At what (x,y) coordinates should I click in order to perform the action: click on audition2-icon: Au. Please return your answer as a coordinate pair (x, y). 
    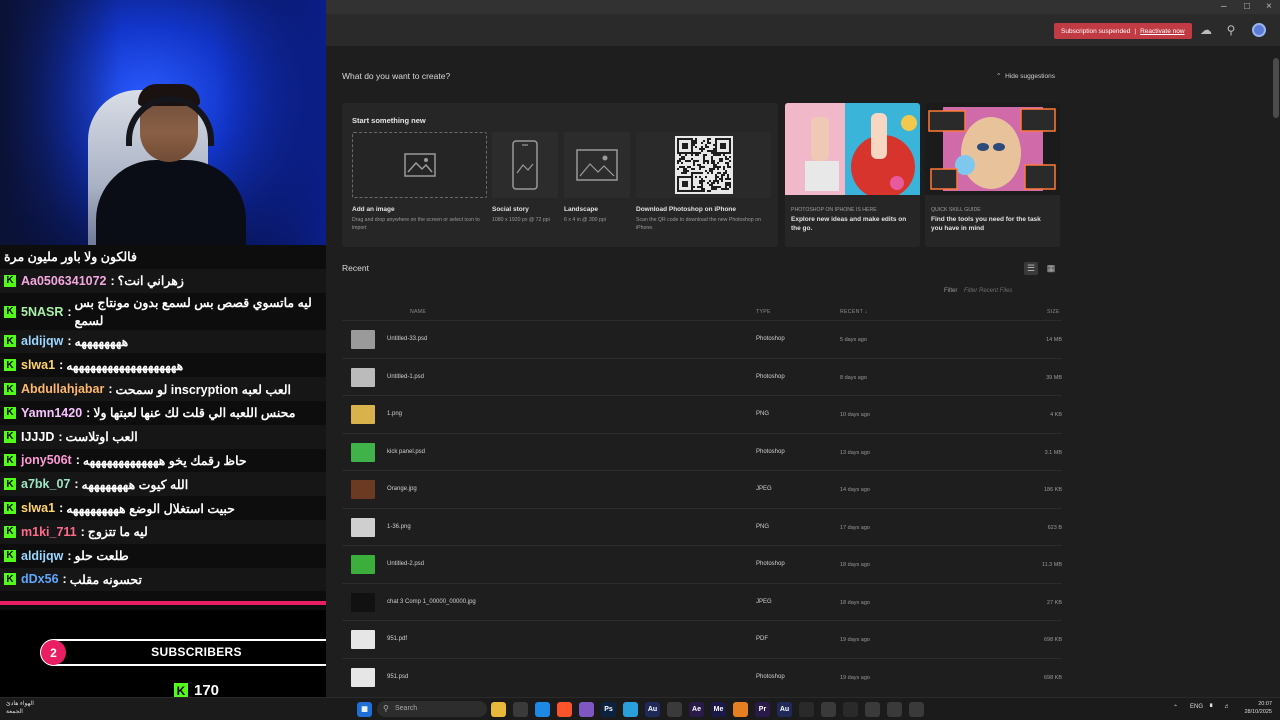
    Looking at the image, I should click on (784, 709).